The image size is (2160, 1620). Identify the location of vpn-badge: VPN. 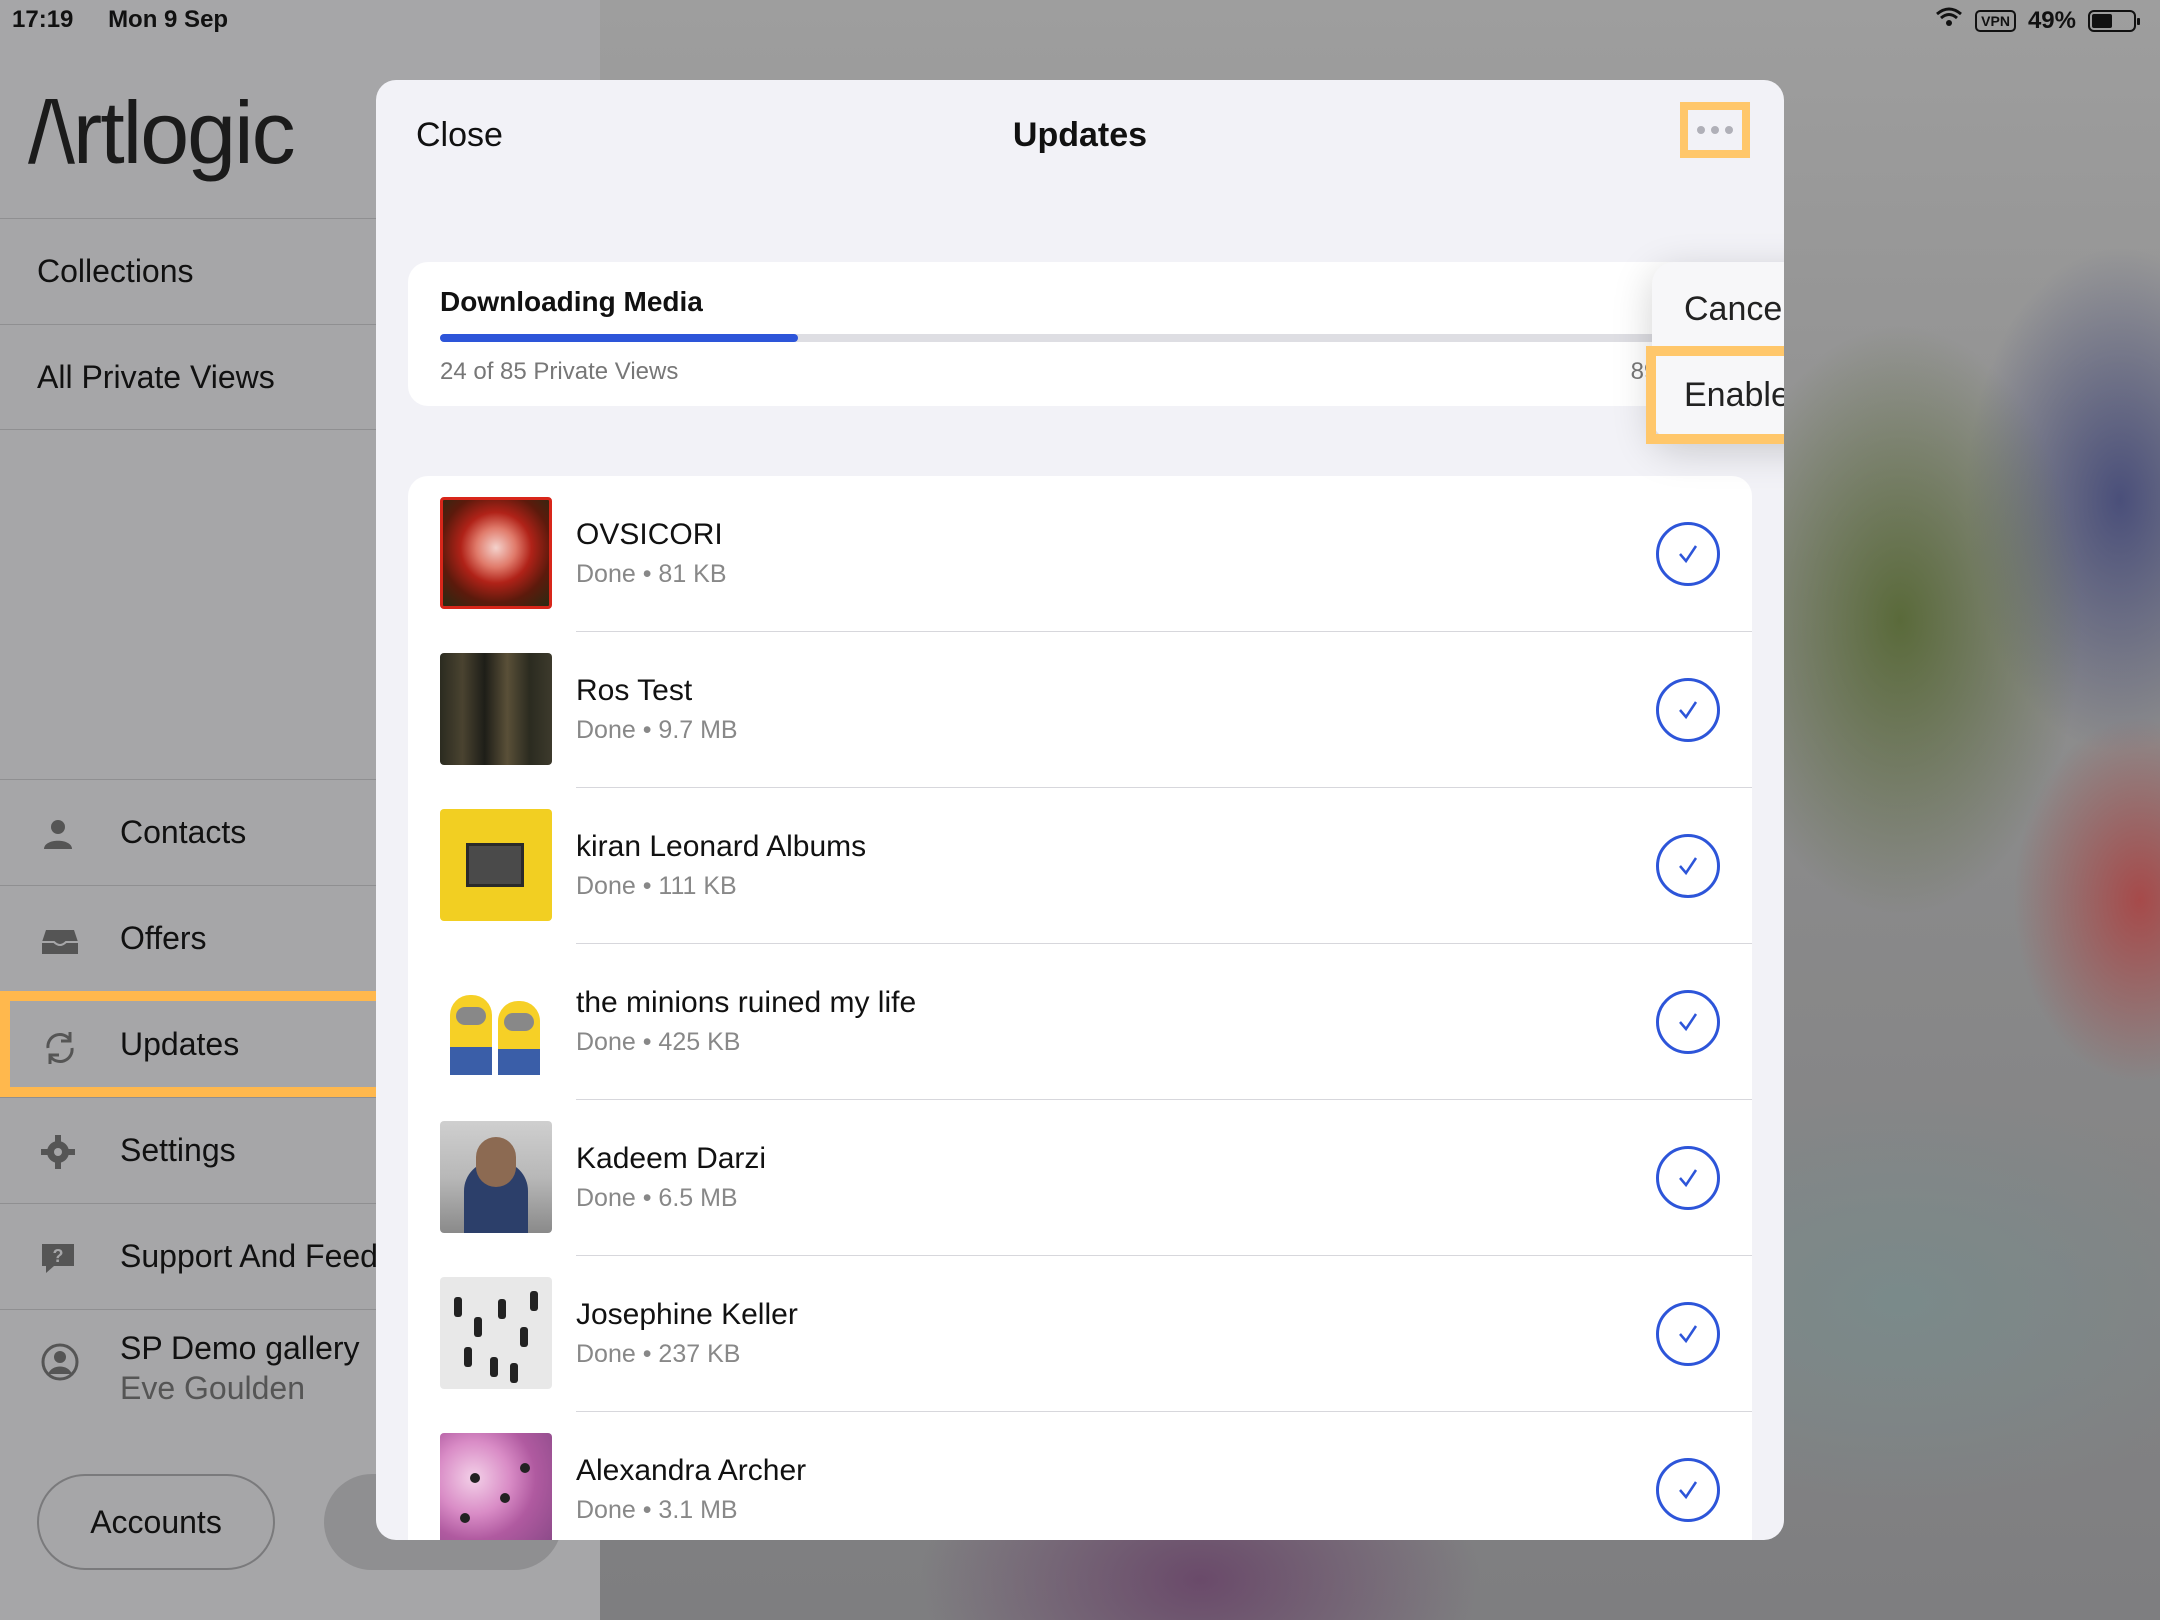
(1995, 20).